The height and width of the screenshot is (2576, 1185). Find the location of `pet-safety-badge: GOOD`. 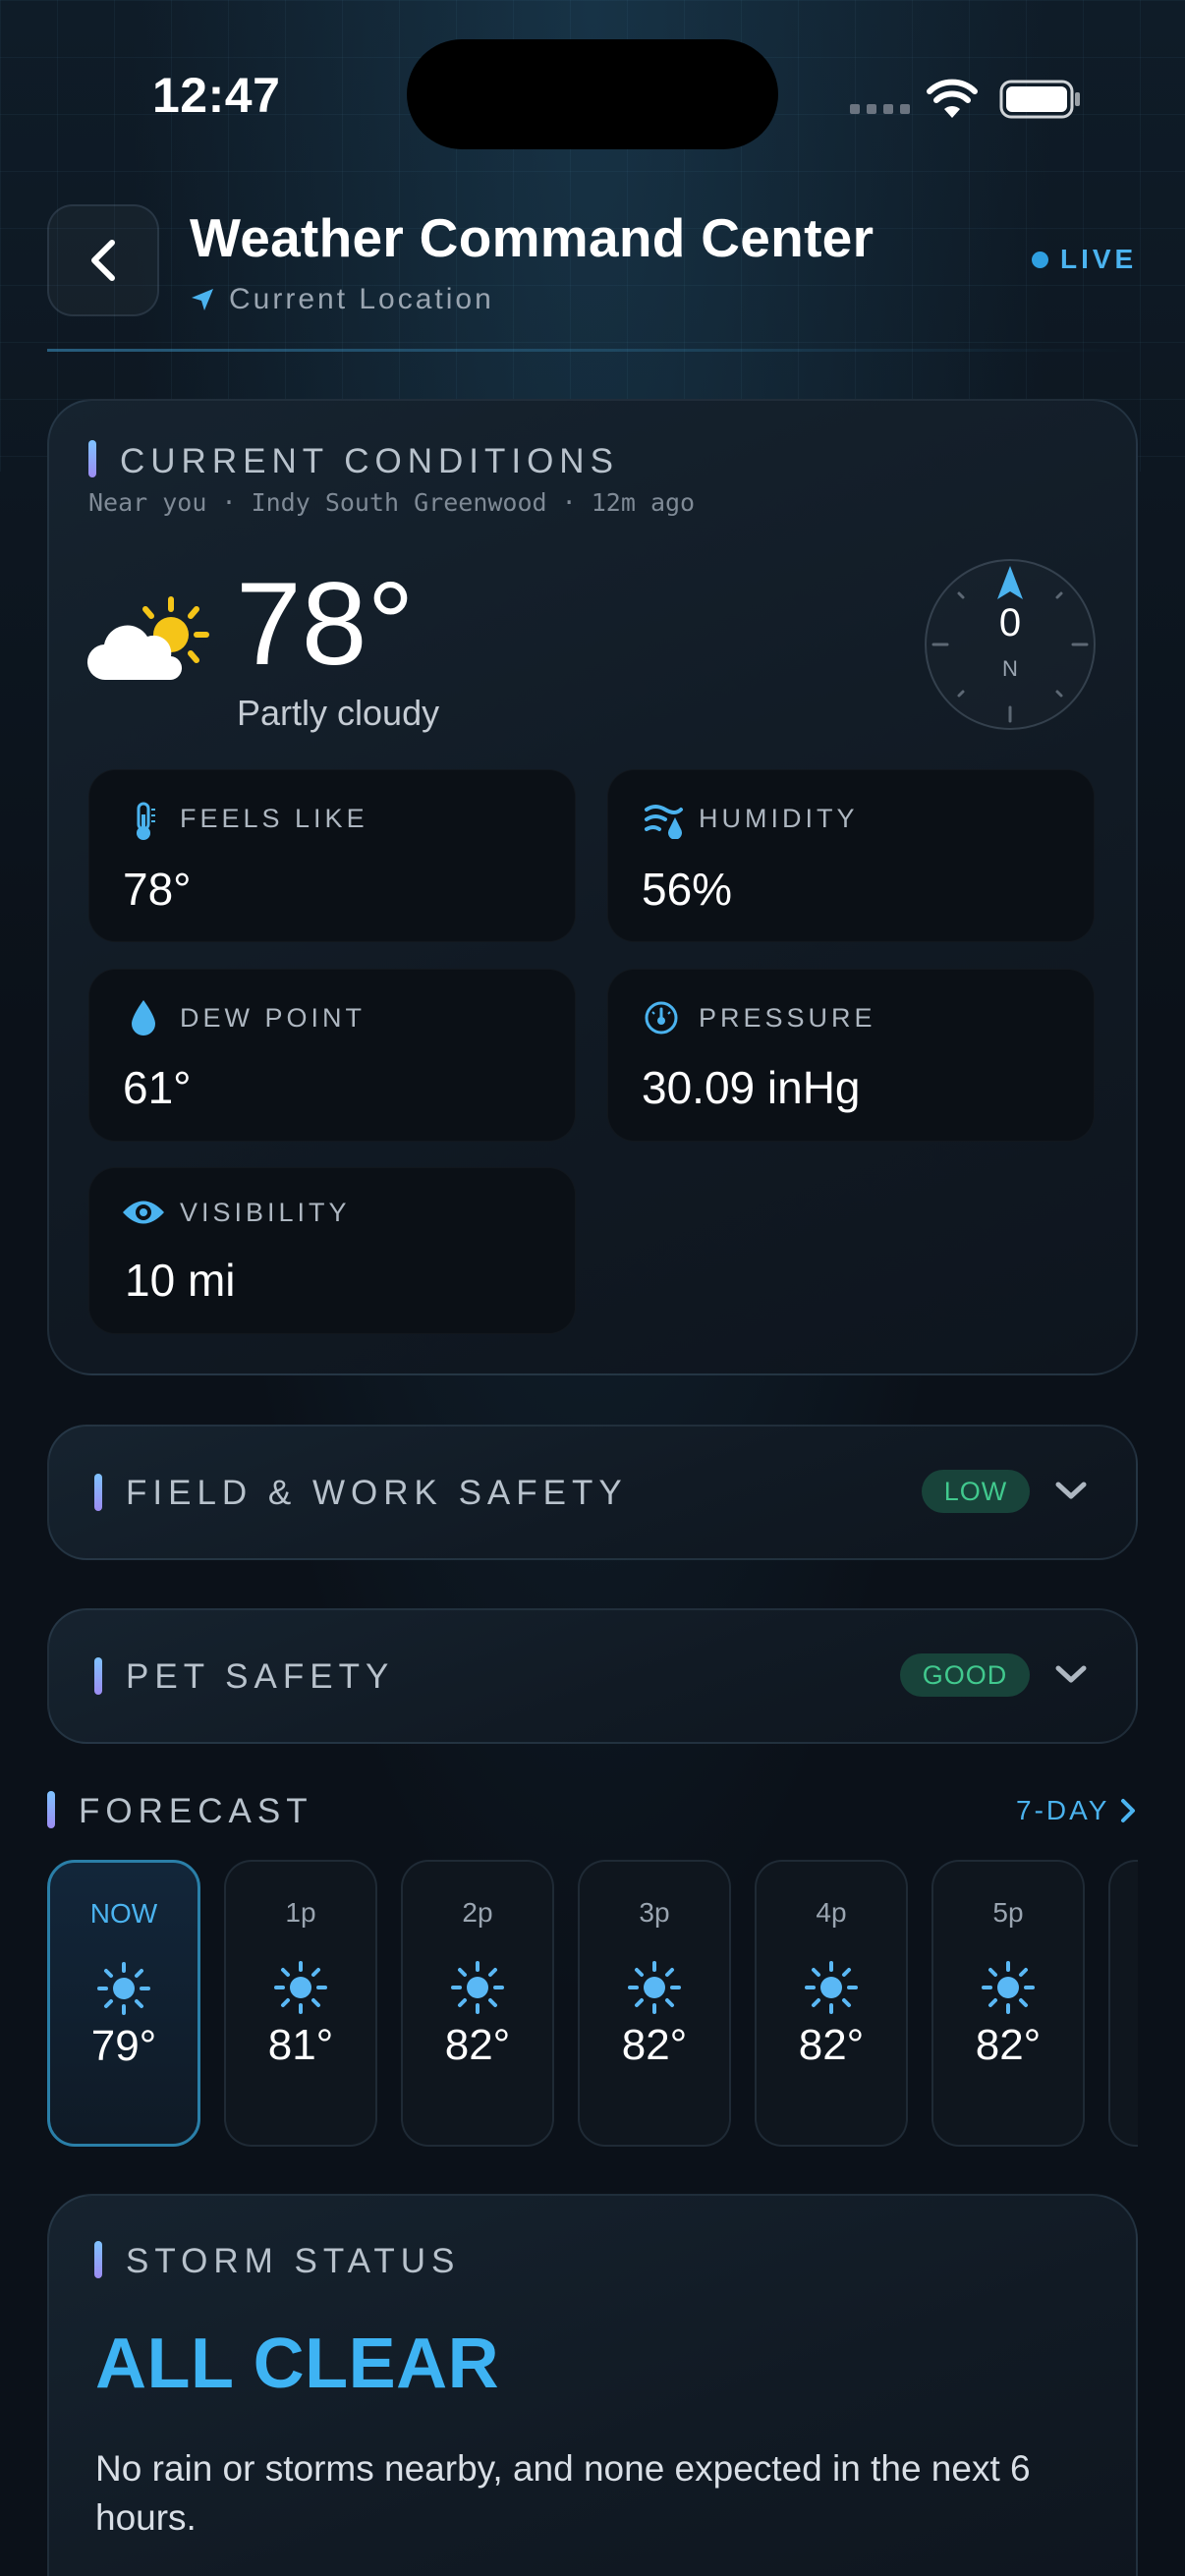

pet-safety-badge: GOOD is located at coordinates (965, 1675).